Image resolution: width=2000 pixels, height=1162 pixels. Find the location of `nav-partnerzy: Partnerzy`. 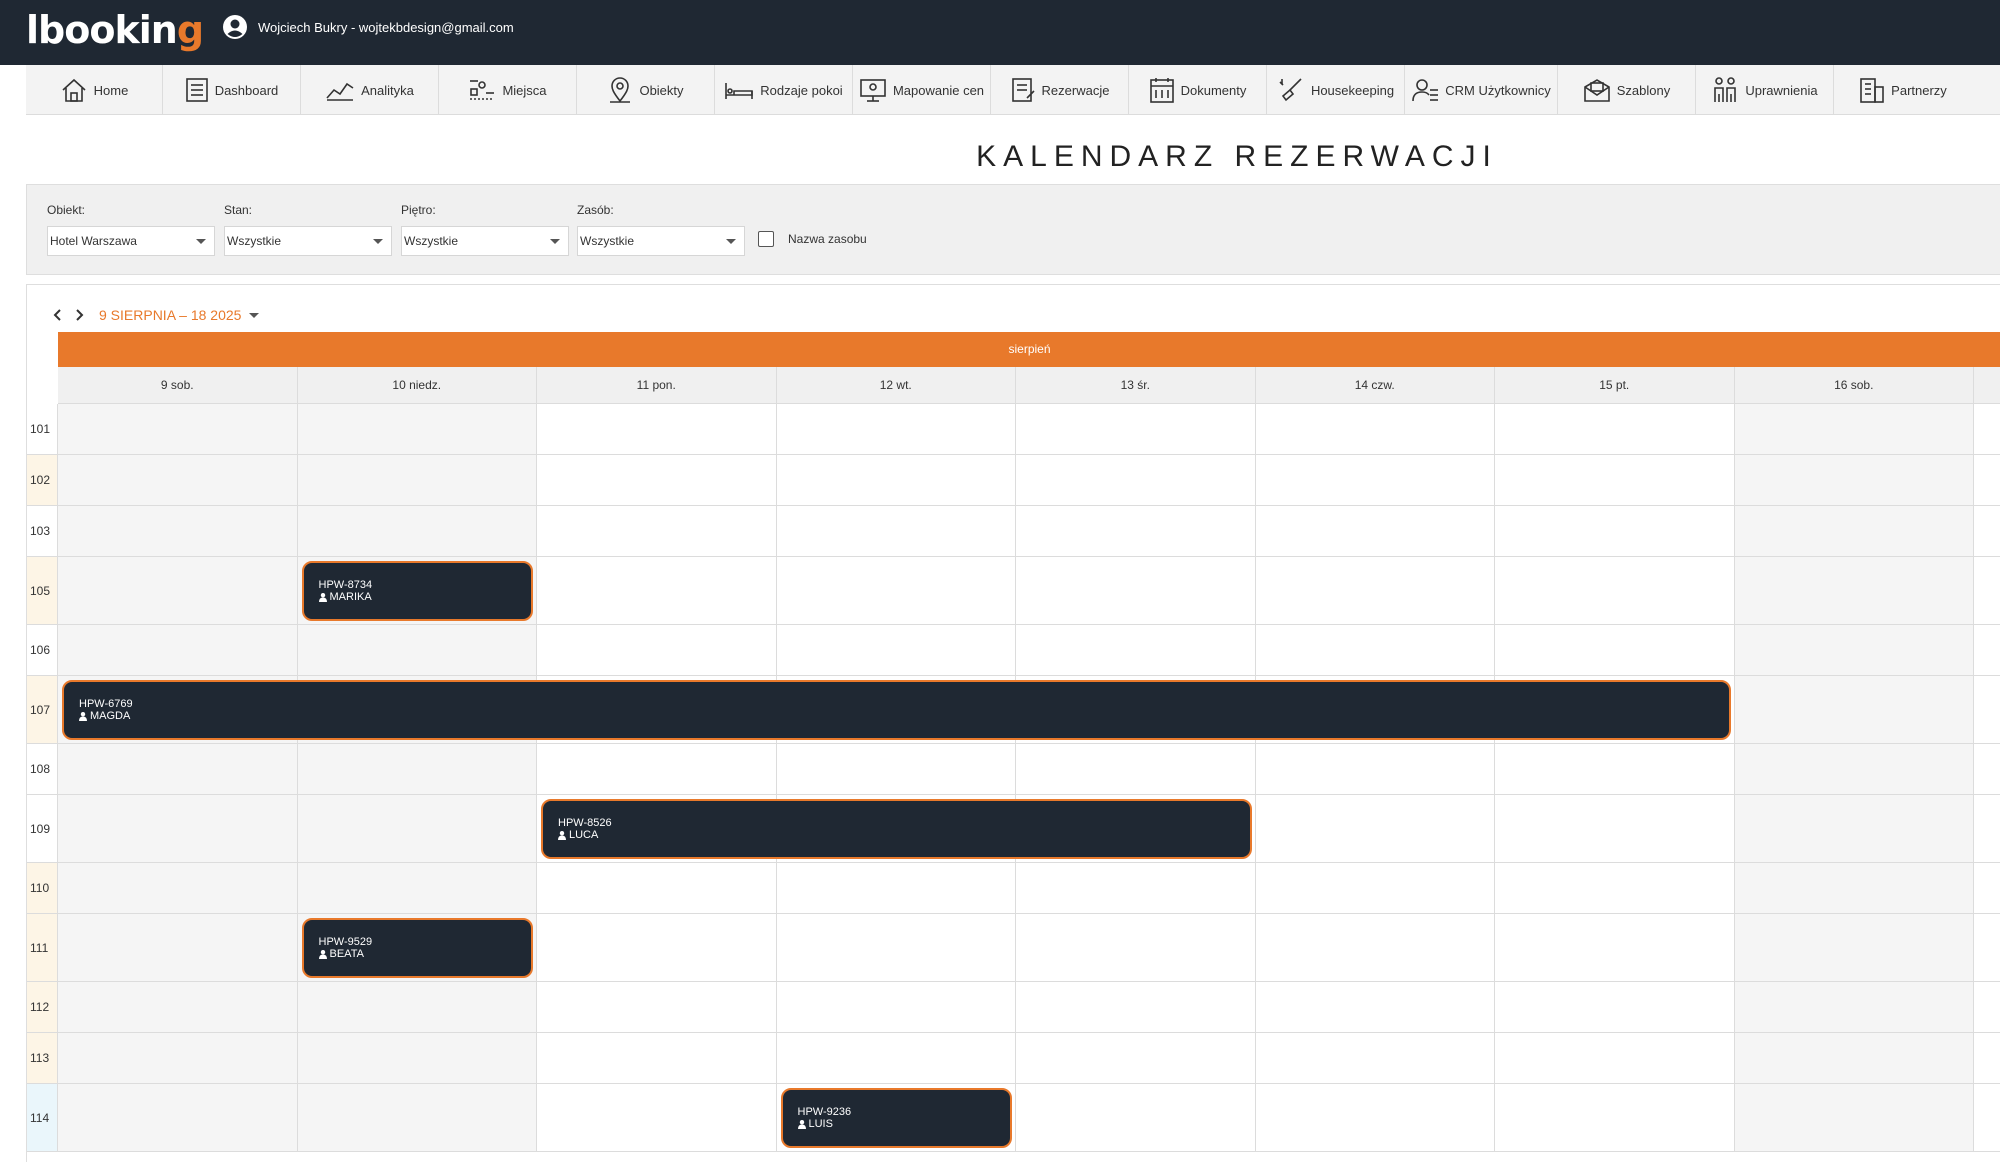

nav-partnerzy: Partnerzy is located at coordinates (1903, 90).